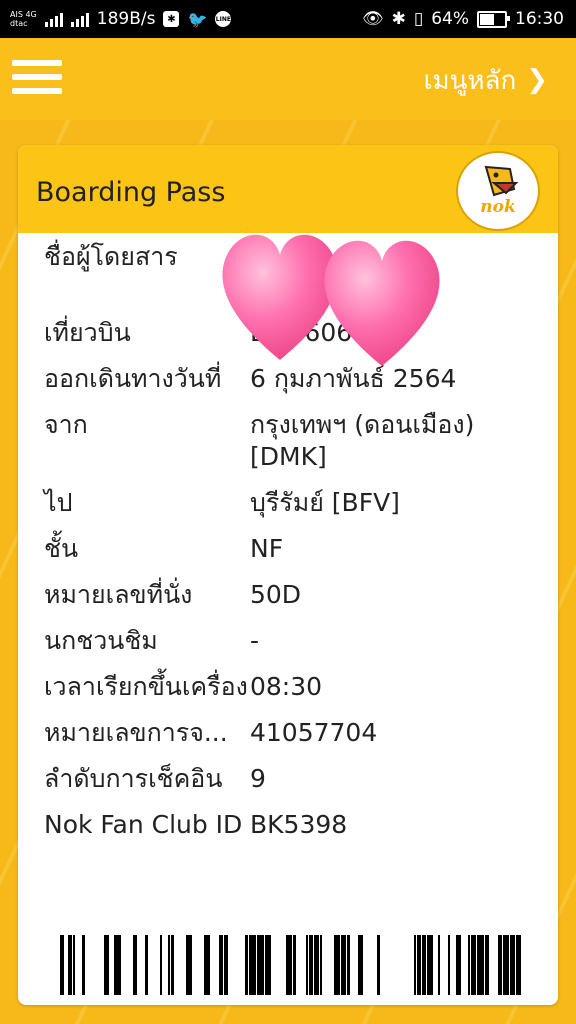 Image resolution: width=576 pixels, height=1024 pixels. What do you see at coordinates (23, 14) in the screenshot?
I see `carrier-top: AIS 4G` at bounding box center [23, 14].